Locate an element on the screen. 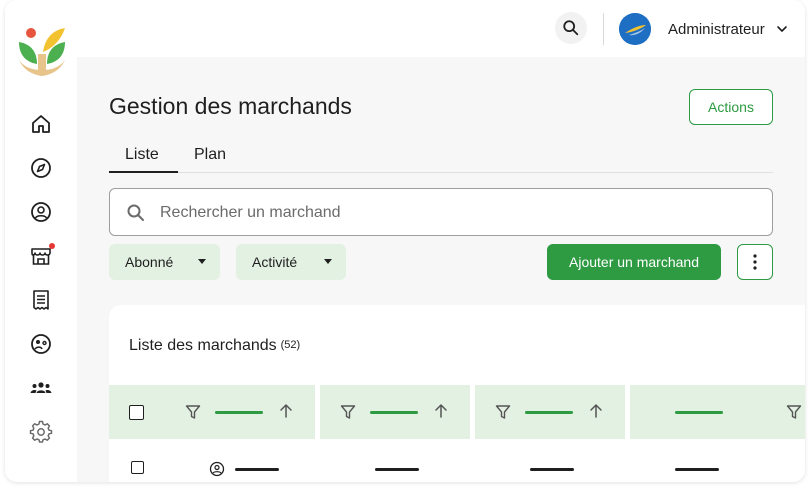 The width and height of the screenshot is (810, 490). topbar: Administrateur is located at coordinates (441, 28).